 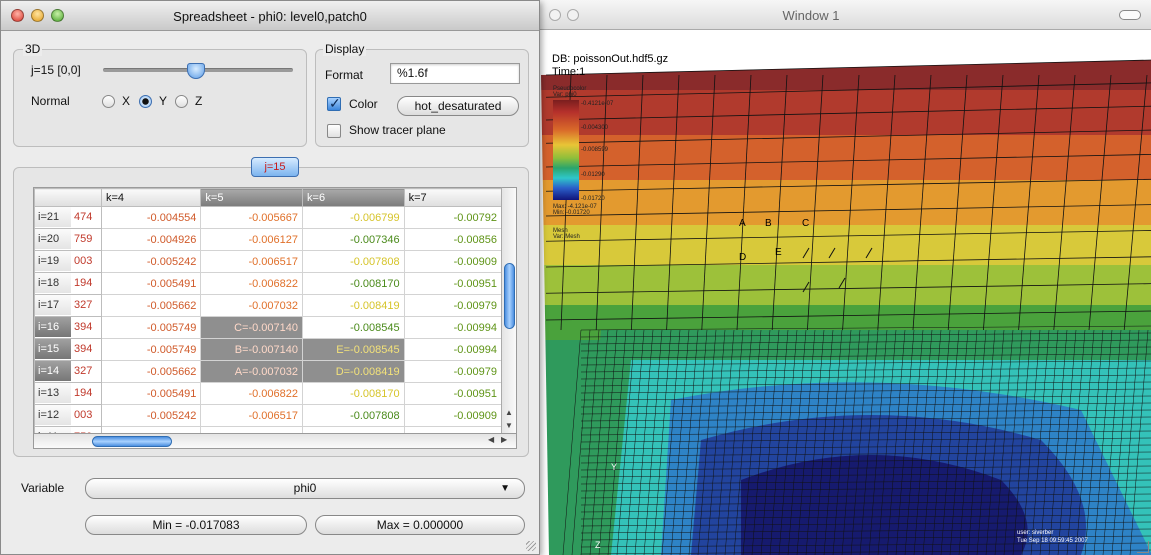 I want to click on row-header: i=18, so click(x=53, y=283).